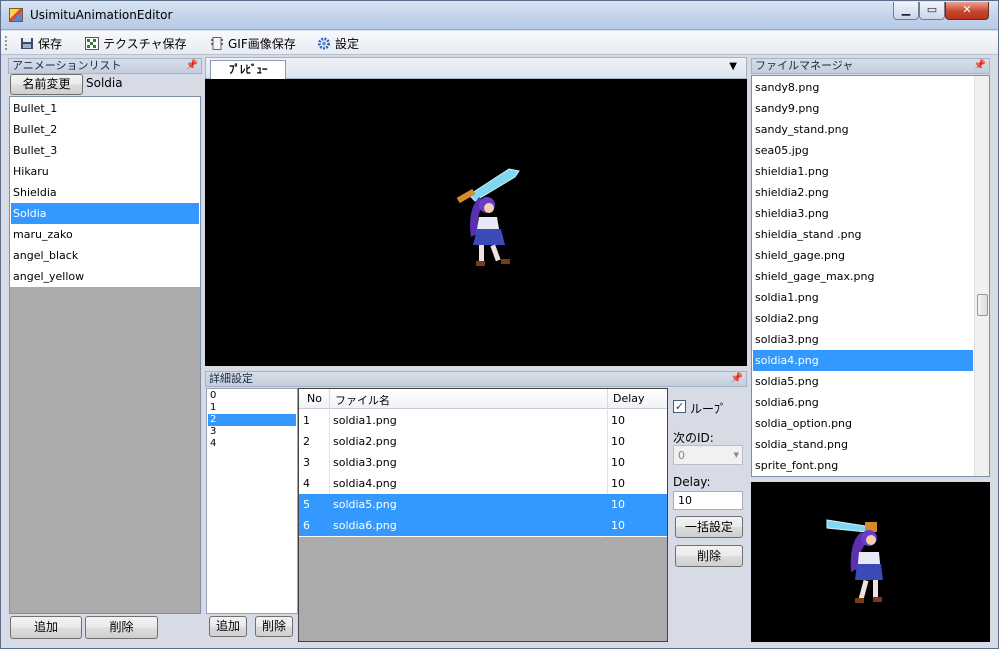 The image size is (999, 649). What do you see at coordinates (483, 483) in the screenshot?
I see `table-row: 4 soldia4.png 10` at bounding box center [483, 483].